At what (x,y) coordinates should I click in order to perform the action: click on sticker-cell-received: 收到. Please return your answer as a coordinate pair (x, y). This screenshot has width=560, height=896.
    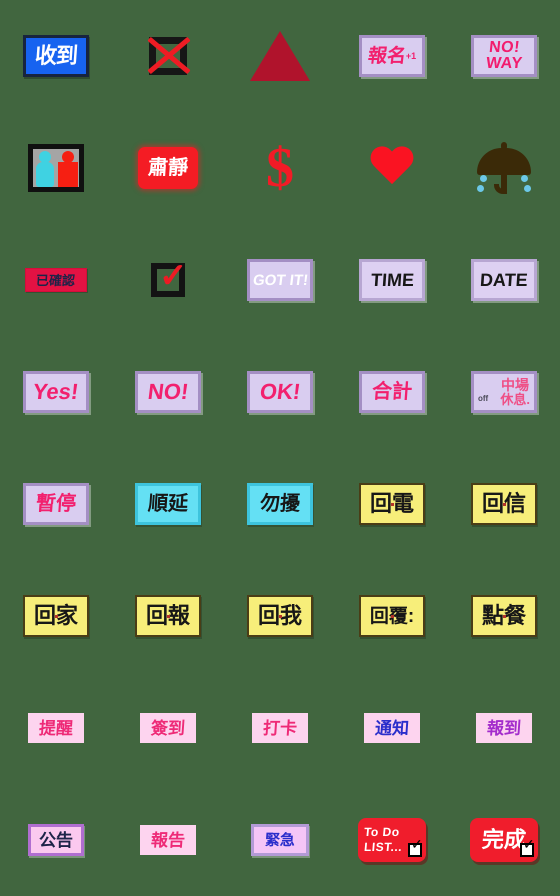
    Looking at the image, I should click on (56, 56).